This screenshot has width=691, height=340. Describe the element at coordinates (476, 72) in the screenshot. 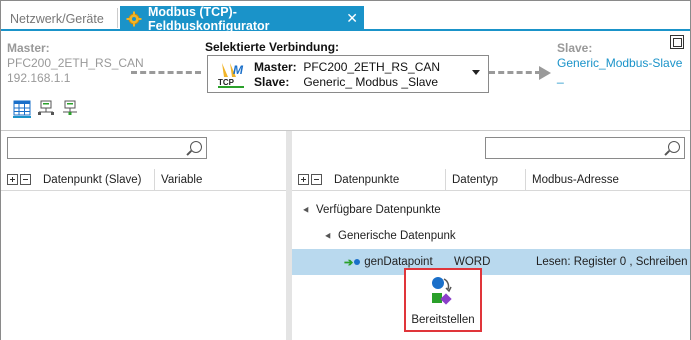

I see `dropdown-caret-icon` at that location.